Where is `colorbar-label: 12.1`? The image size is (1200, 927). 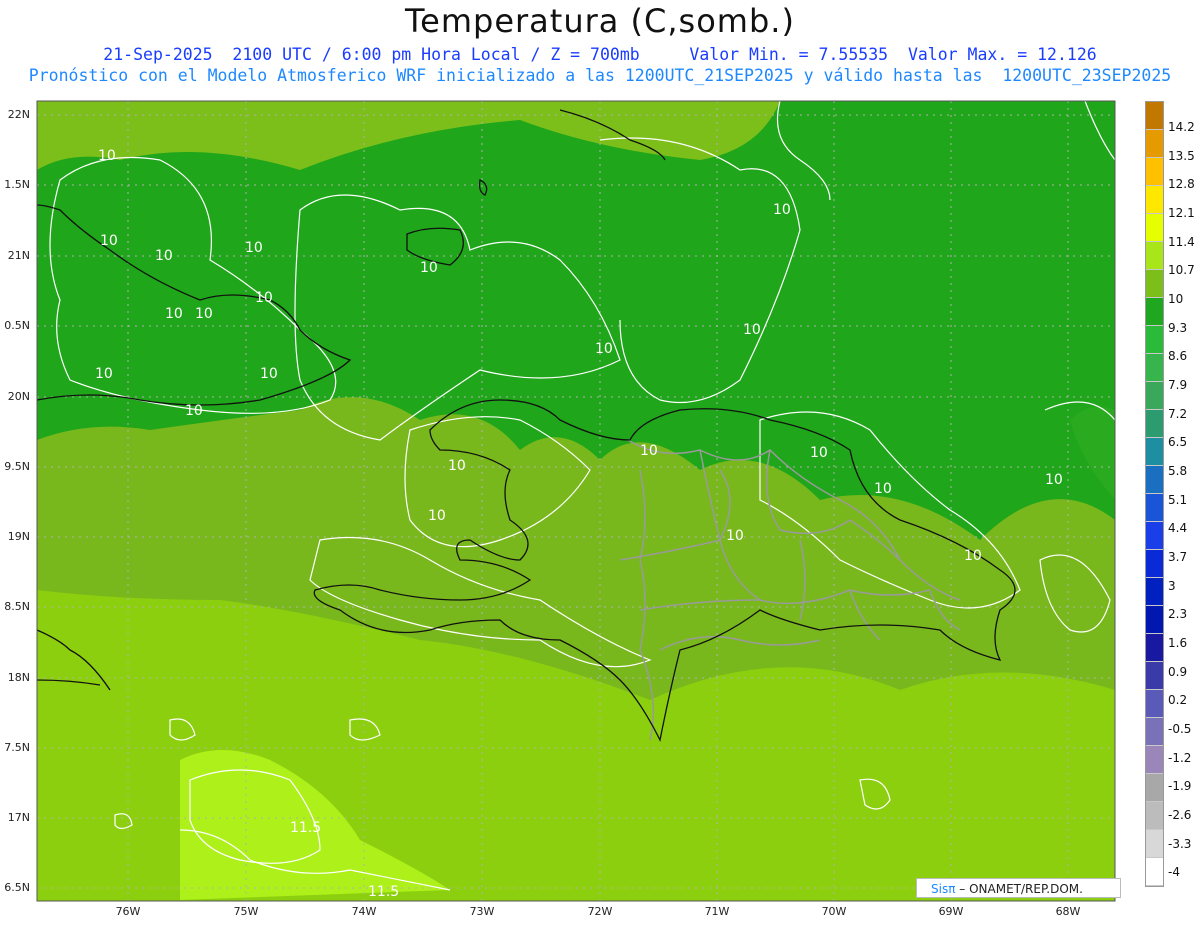 colorbar-label: 12.1 is located at coordinates (1181, 213).